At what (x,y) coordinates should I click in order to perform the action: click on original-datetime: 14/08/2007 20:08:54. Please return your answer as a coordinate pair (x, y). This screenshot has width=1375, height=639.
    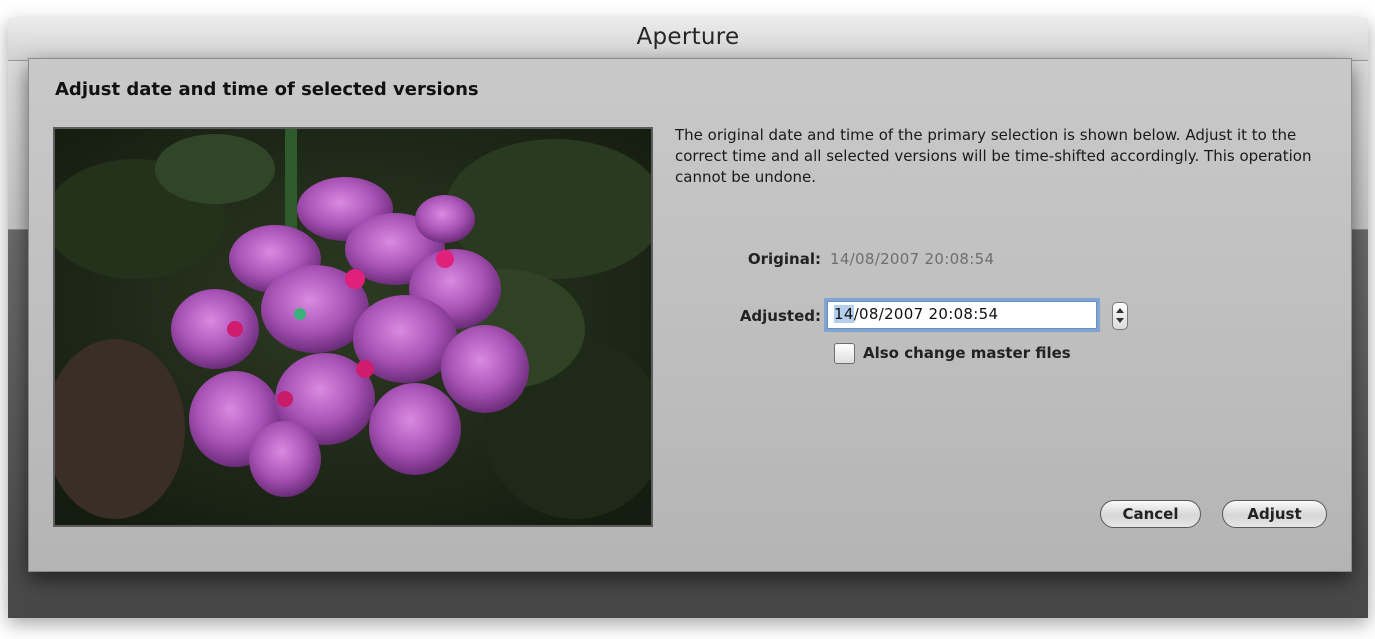
    Looking at the image, I should click on (912, 259).